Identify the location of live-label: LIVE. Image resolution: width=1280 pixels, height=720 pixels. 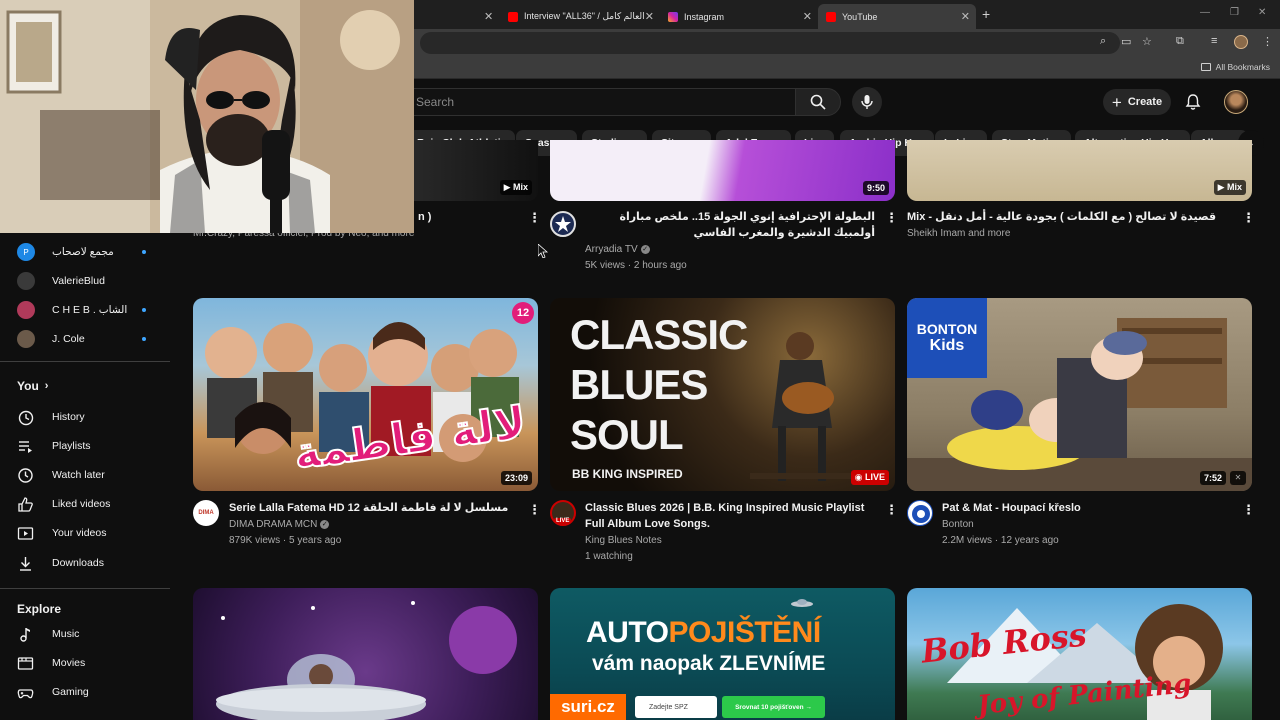
(874, 477).